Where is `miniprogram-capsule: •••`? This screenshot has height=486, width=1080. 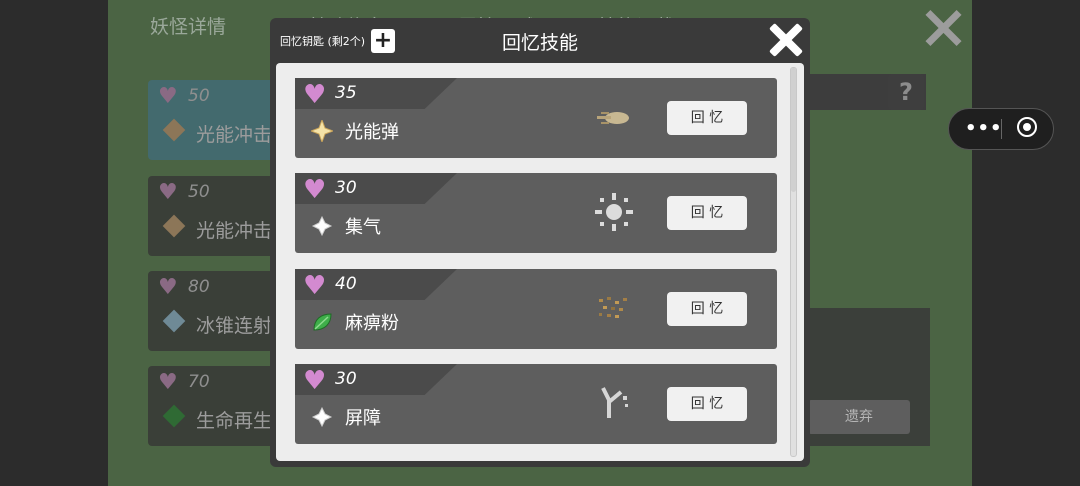
miniprogram-capsule: ••• is located at coordinates (1001, 129).